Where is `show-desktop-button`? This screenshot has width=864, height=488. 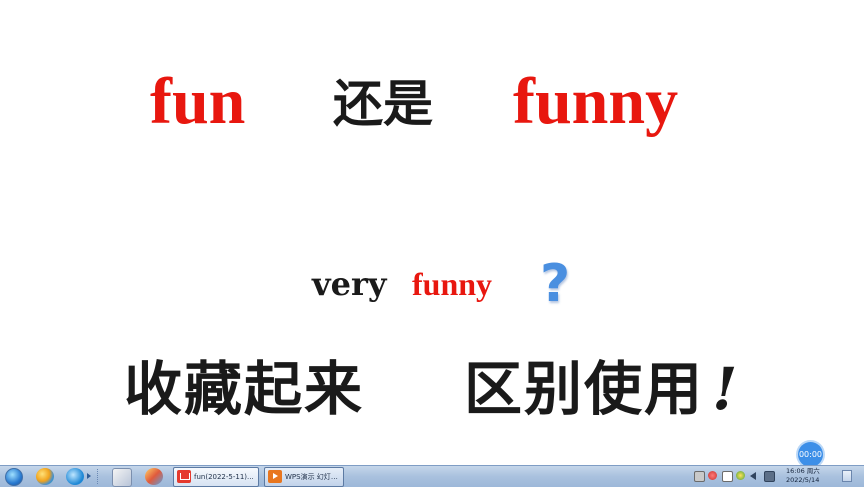
show-desktop-button is located at coordinates (847, 476).